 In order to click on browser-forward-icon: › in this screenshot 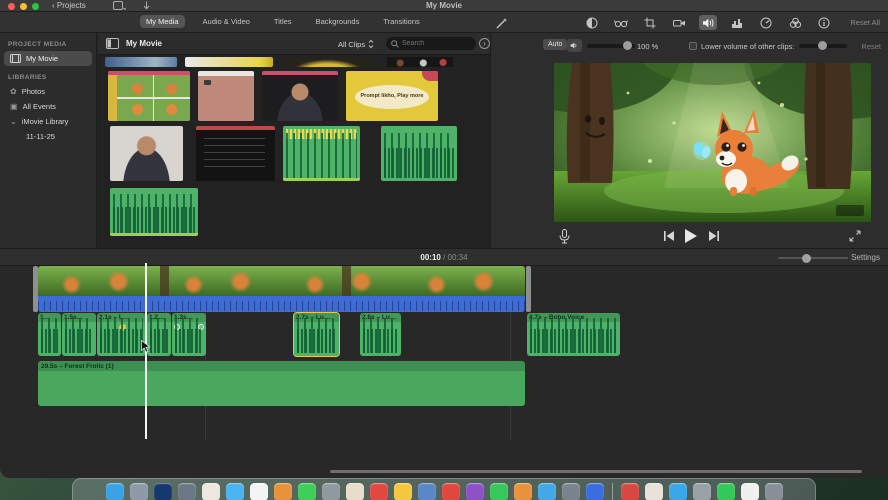, I will do `click(484, 43)`.